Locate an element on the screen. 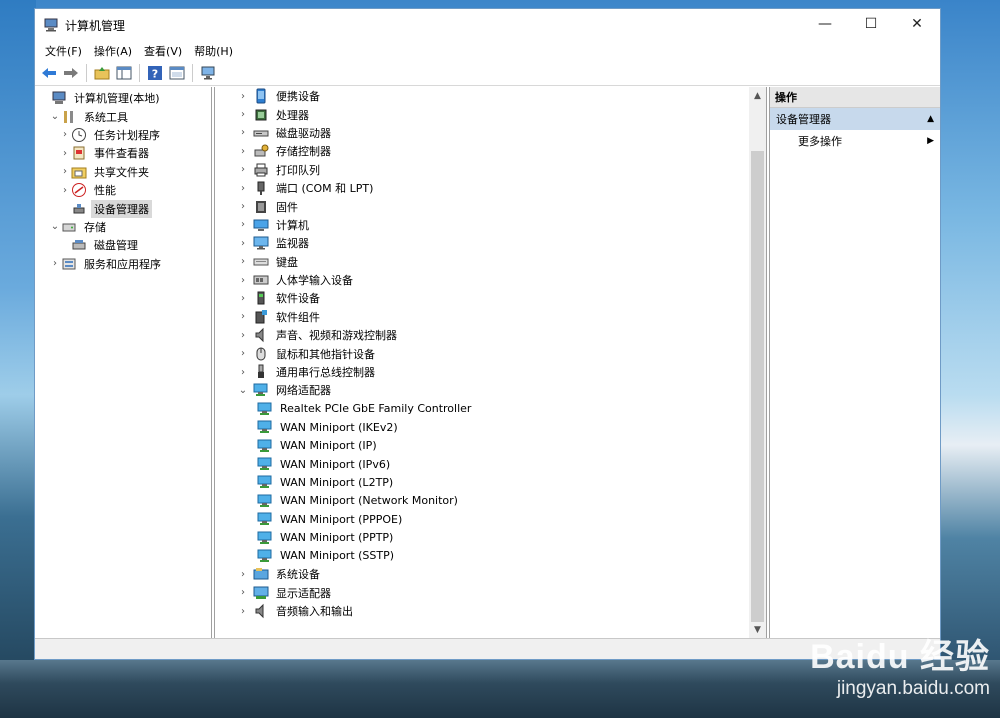 The height and width of the screenshot is (718, 1000). nav-tree-item: 磁盘管理 is located at coordinates (123, 245).